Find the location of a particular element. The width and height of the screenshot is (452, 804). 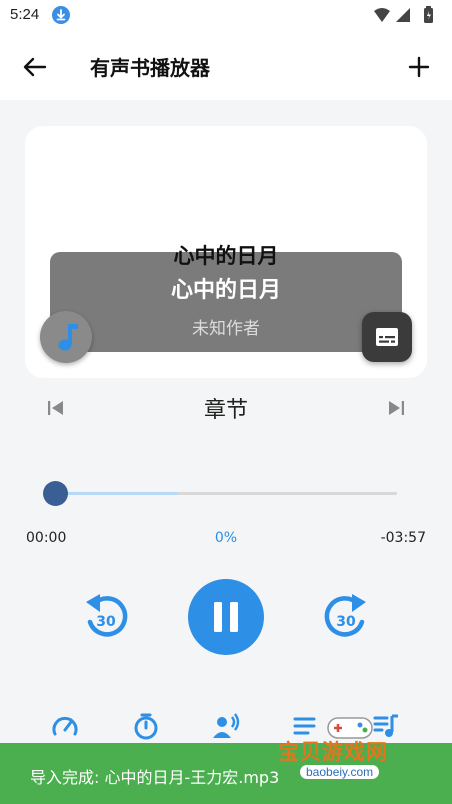

watermark-url: baobeiy.com is located at coordinates (340, 772).